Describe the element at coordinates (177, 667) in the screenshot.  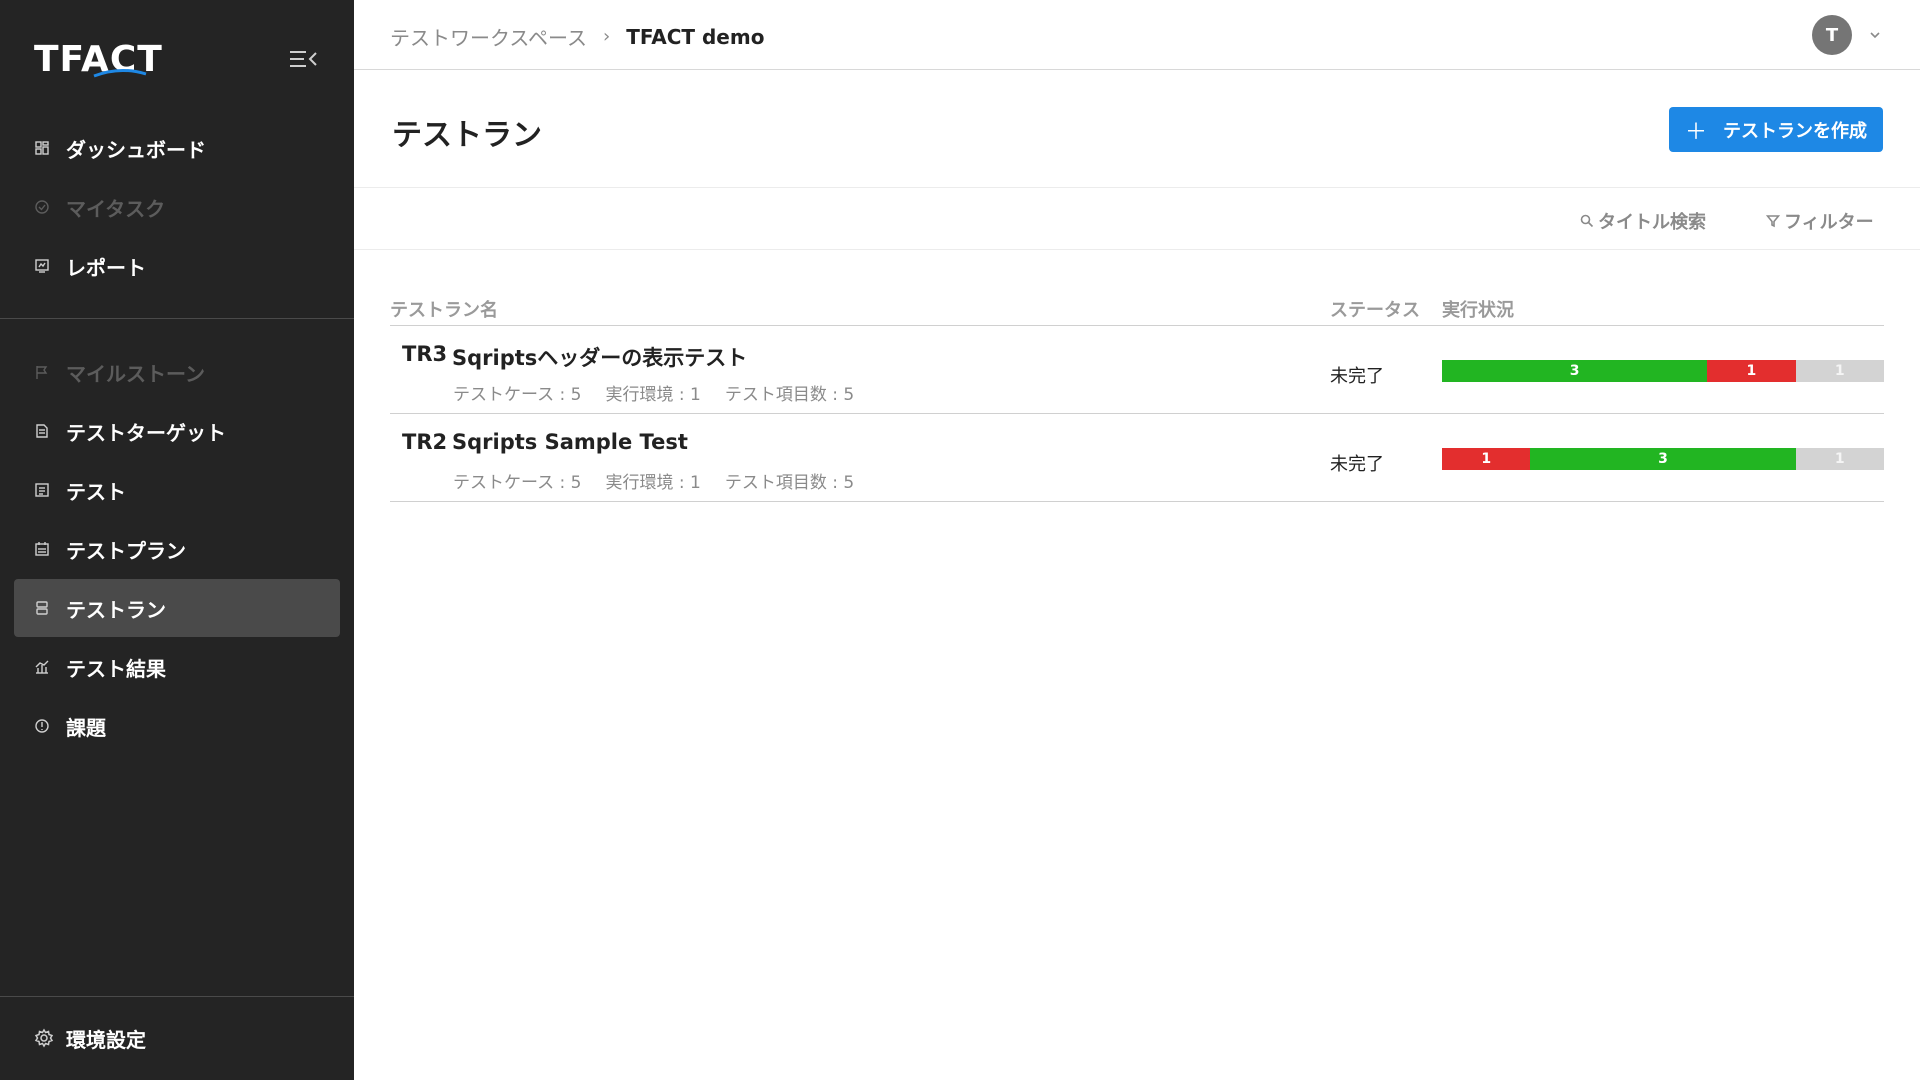
I see `sidebar-item-test-results: テスト結果` at that location.